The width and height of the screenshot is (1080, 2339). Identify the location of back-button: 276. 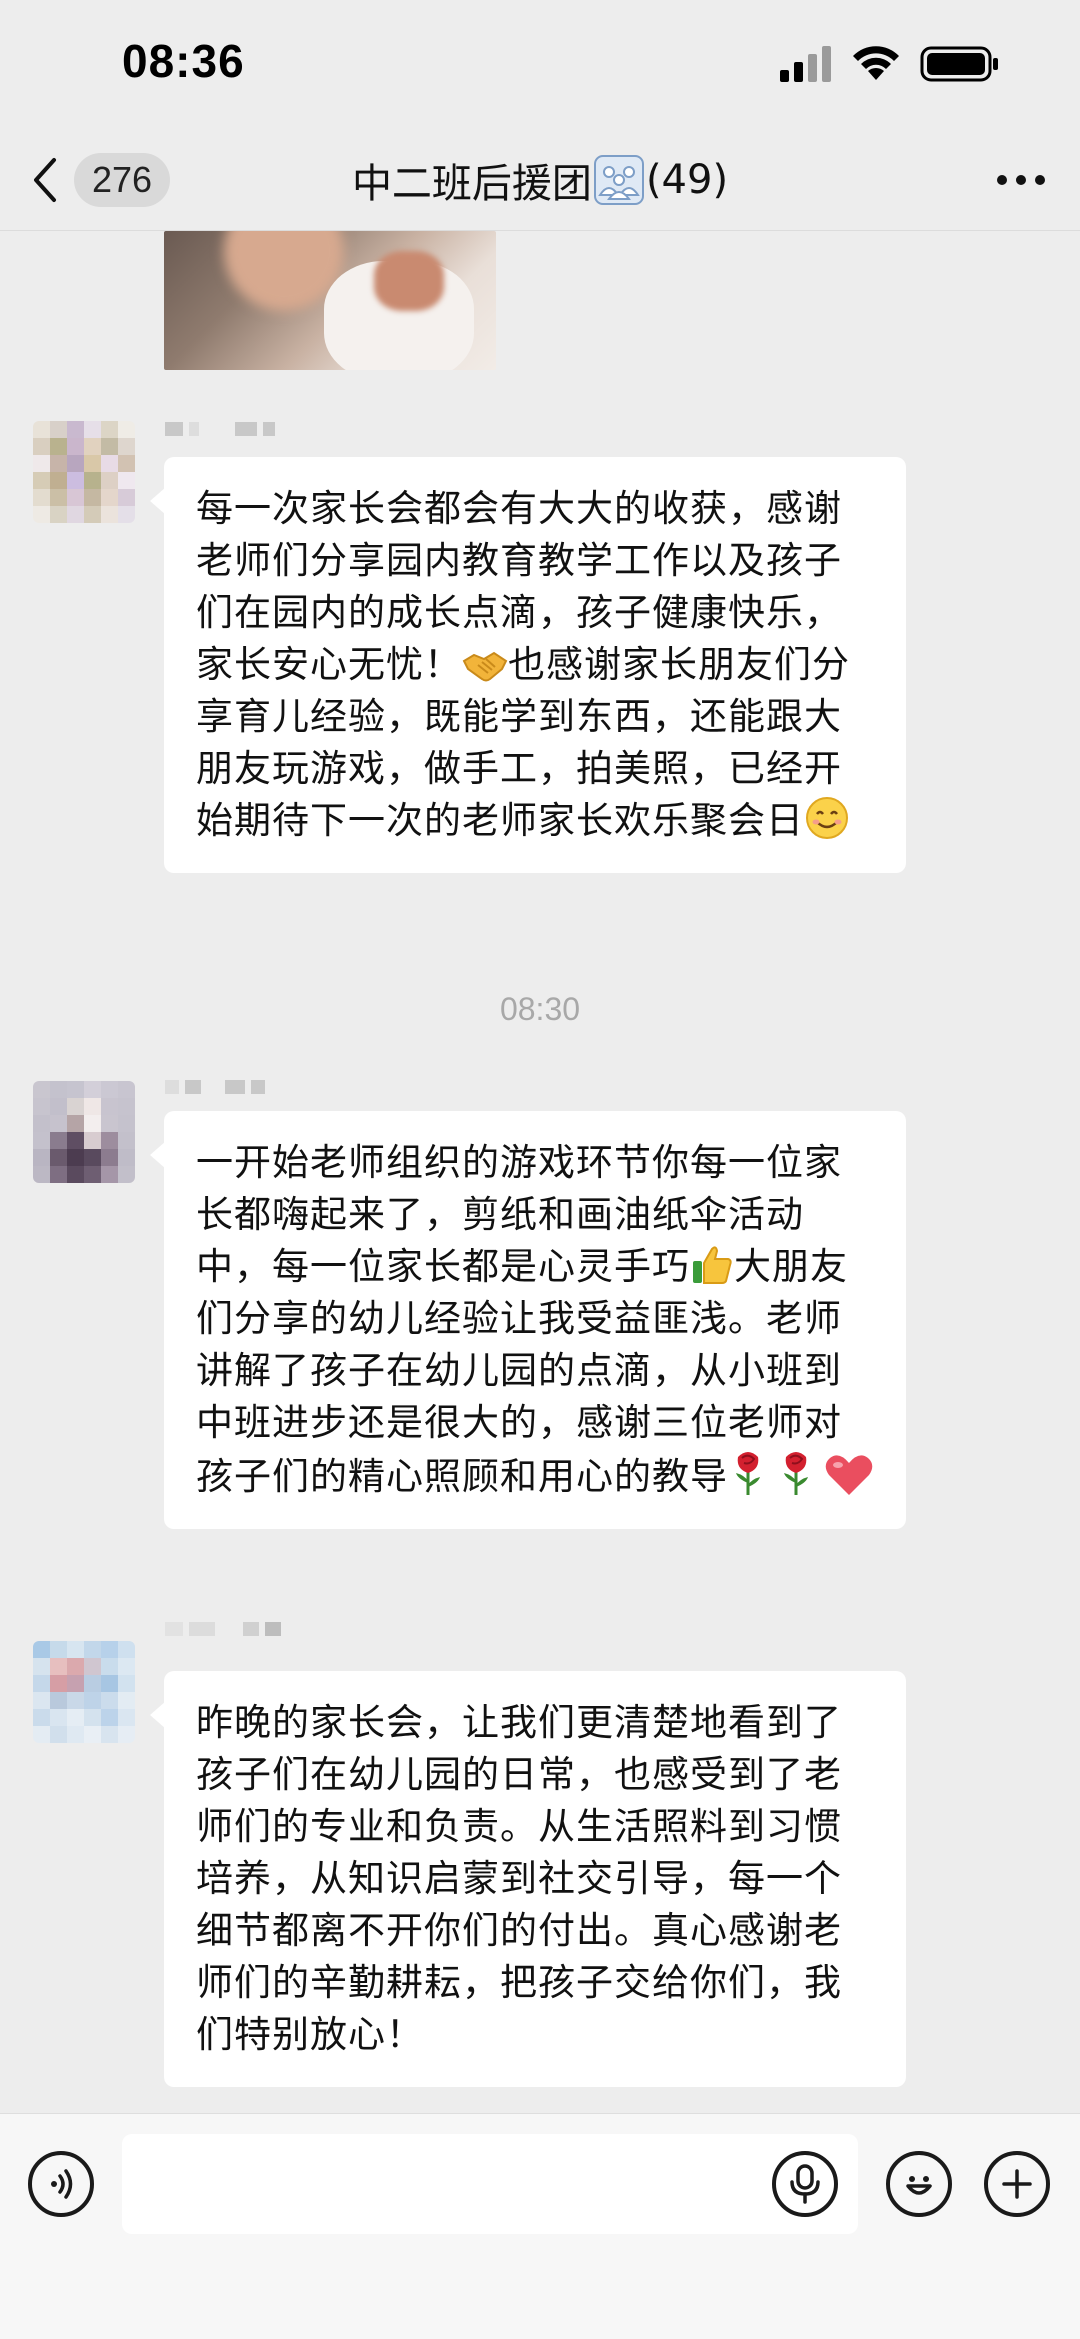
(100, 180).